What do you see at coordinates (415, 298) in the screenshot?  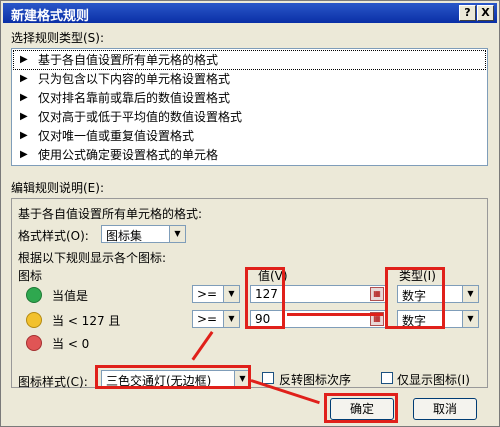 I see `annotation-box-types` at bounding box center [415, 298].